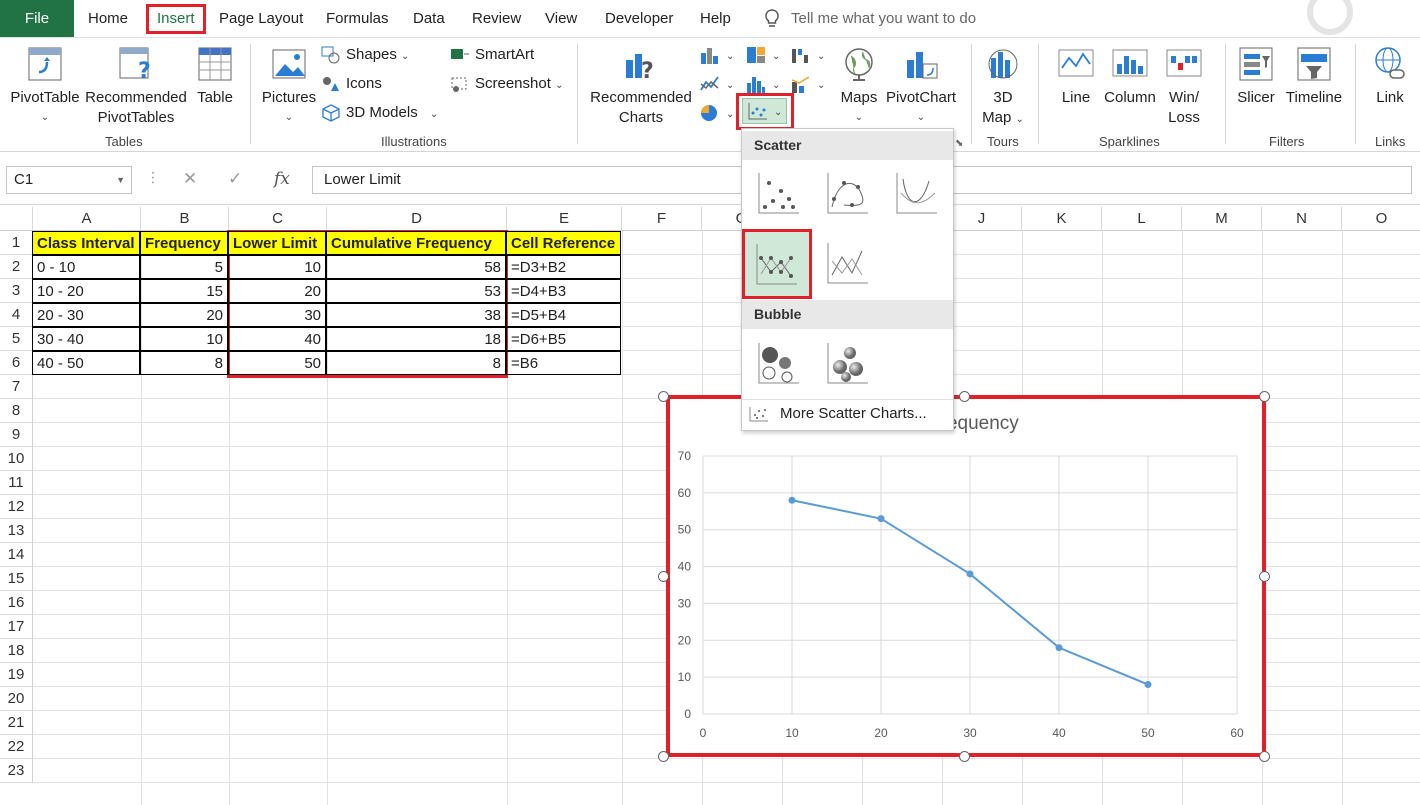  What do you see at coordinates (16, 339) in the screenshot?
I see `row-header-5: 5` at bounding box center [16, 339].